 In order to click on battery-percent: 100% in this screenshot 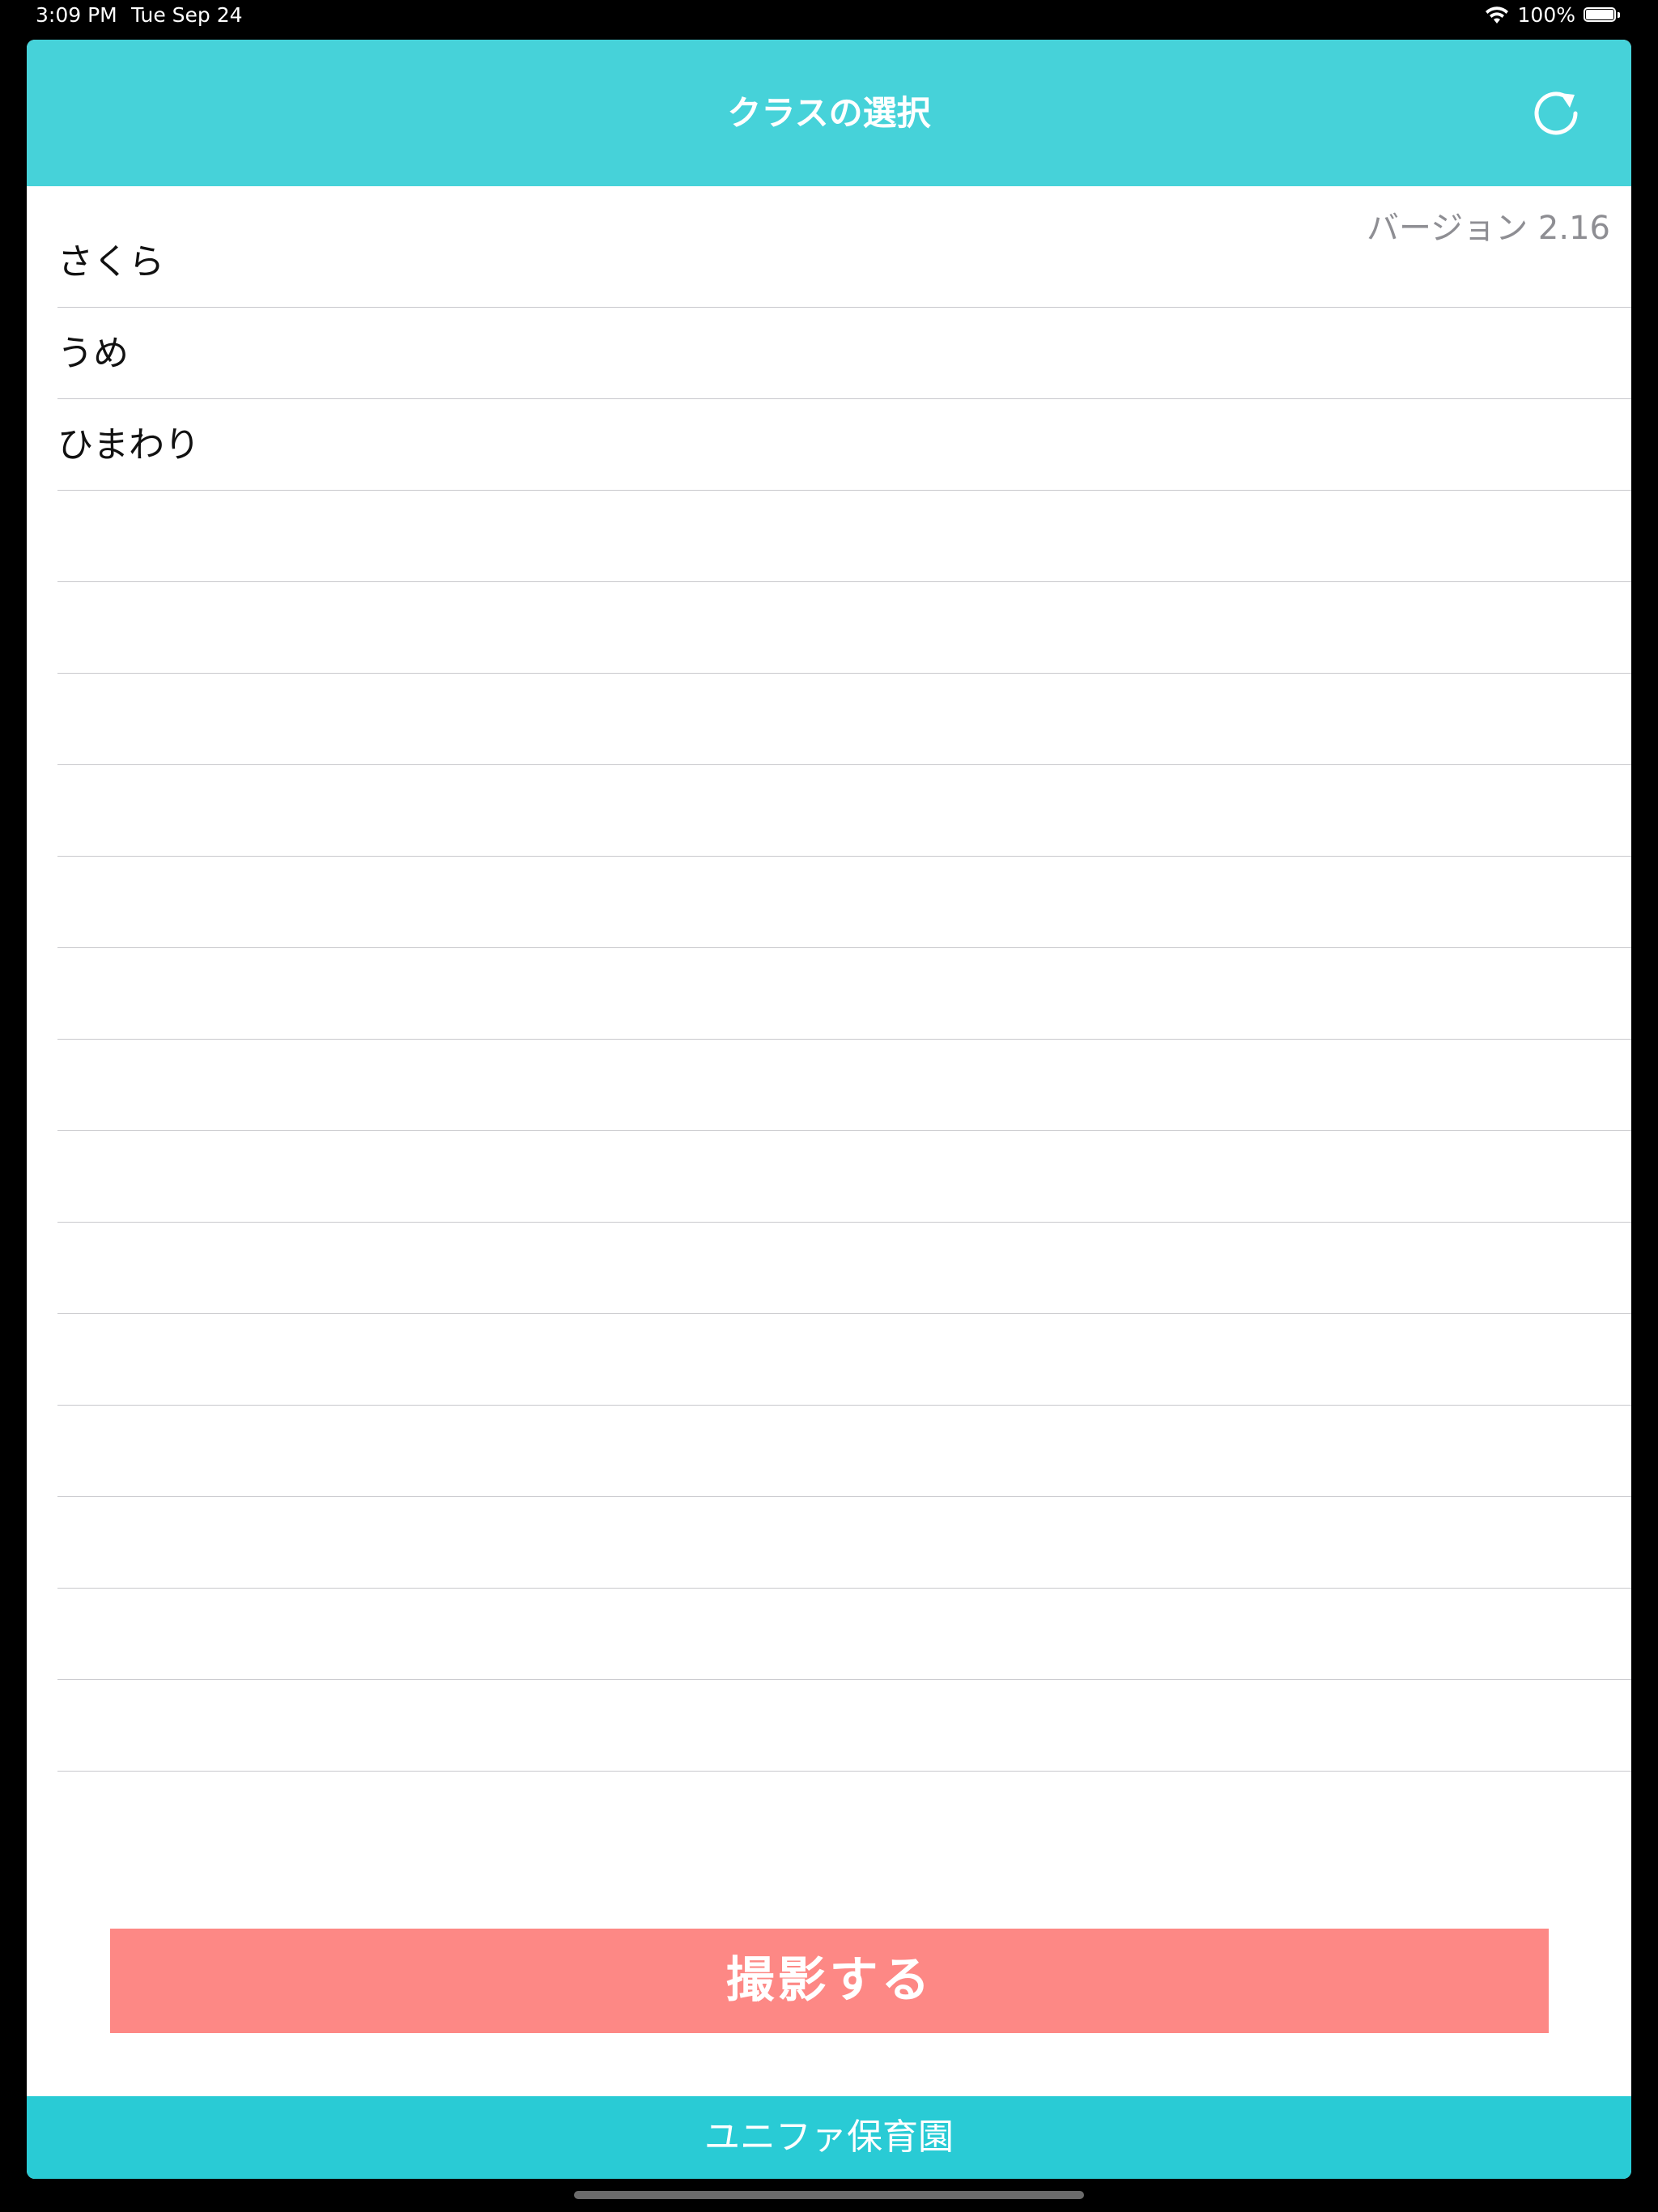, I will do `click(1546, 15)`.